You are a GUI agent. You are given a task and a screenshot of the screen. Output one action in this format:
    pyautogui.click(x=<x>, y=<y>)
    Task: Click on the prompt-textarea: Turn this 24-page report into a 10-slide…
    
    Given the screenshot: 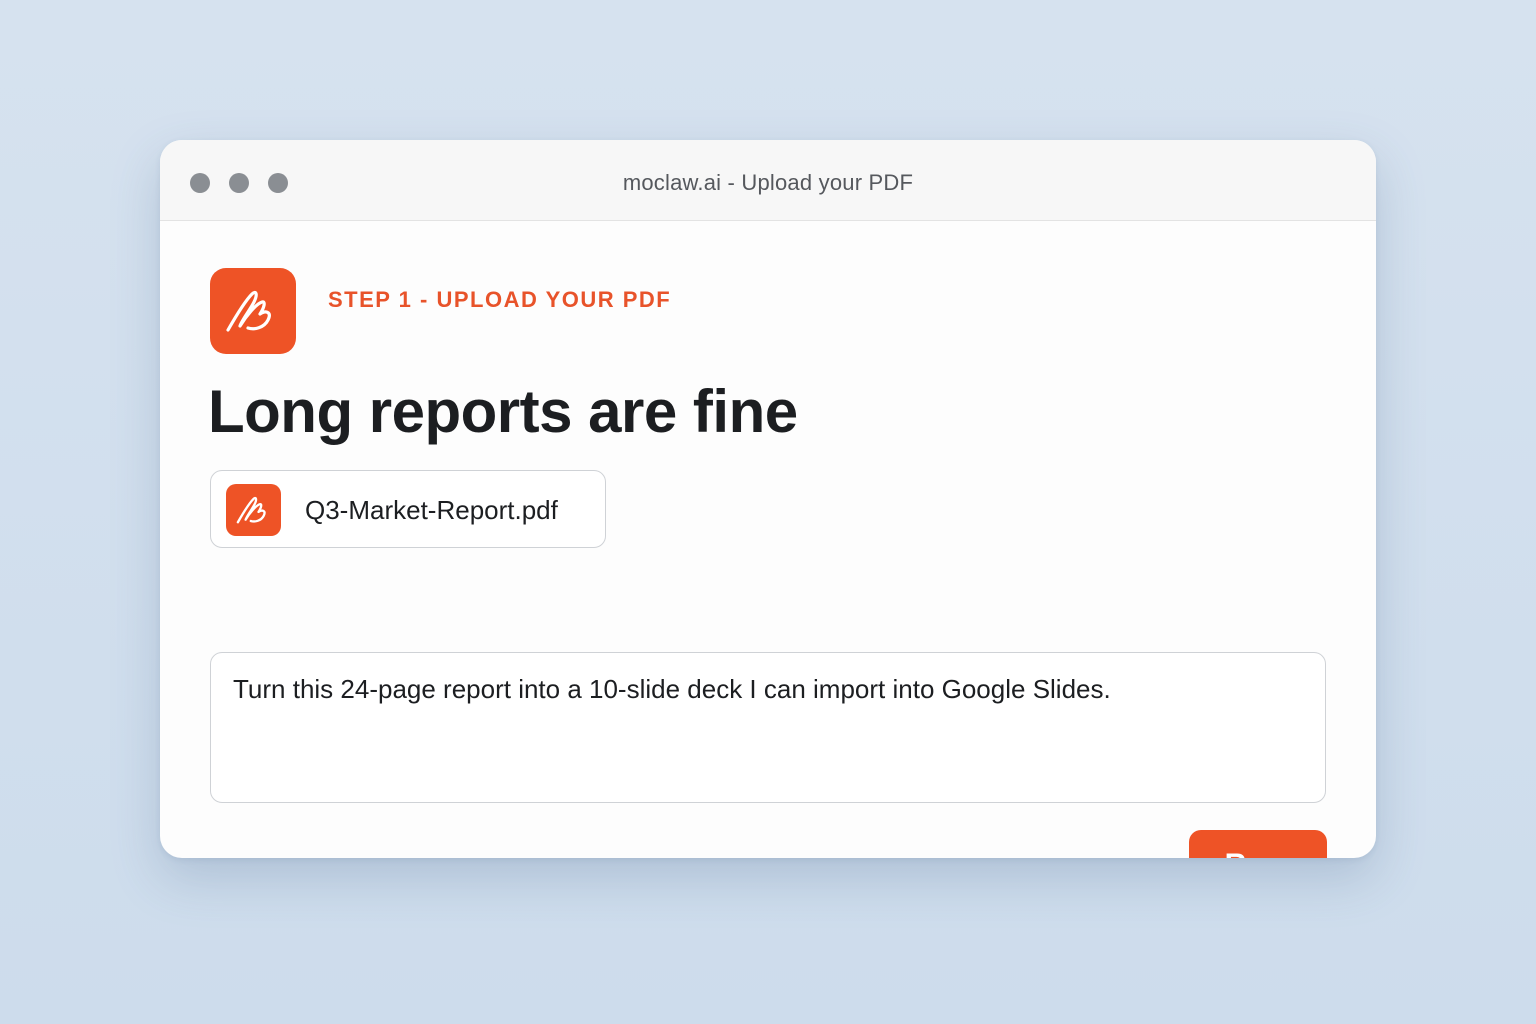 What is the action you would take?
    pyautogui.click(x=768, y=727)
    